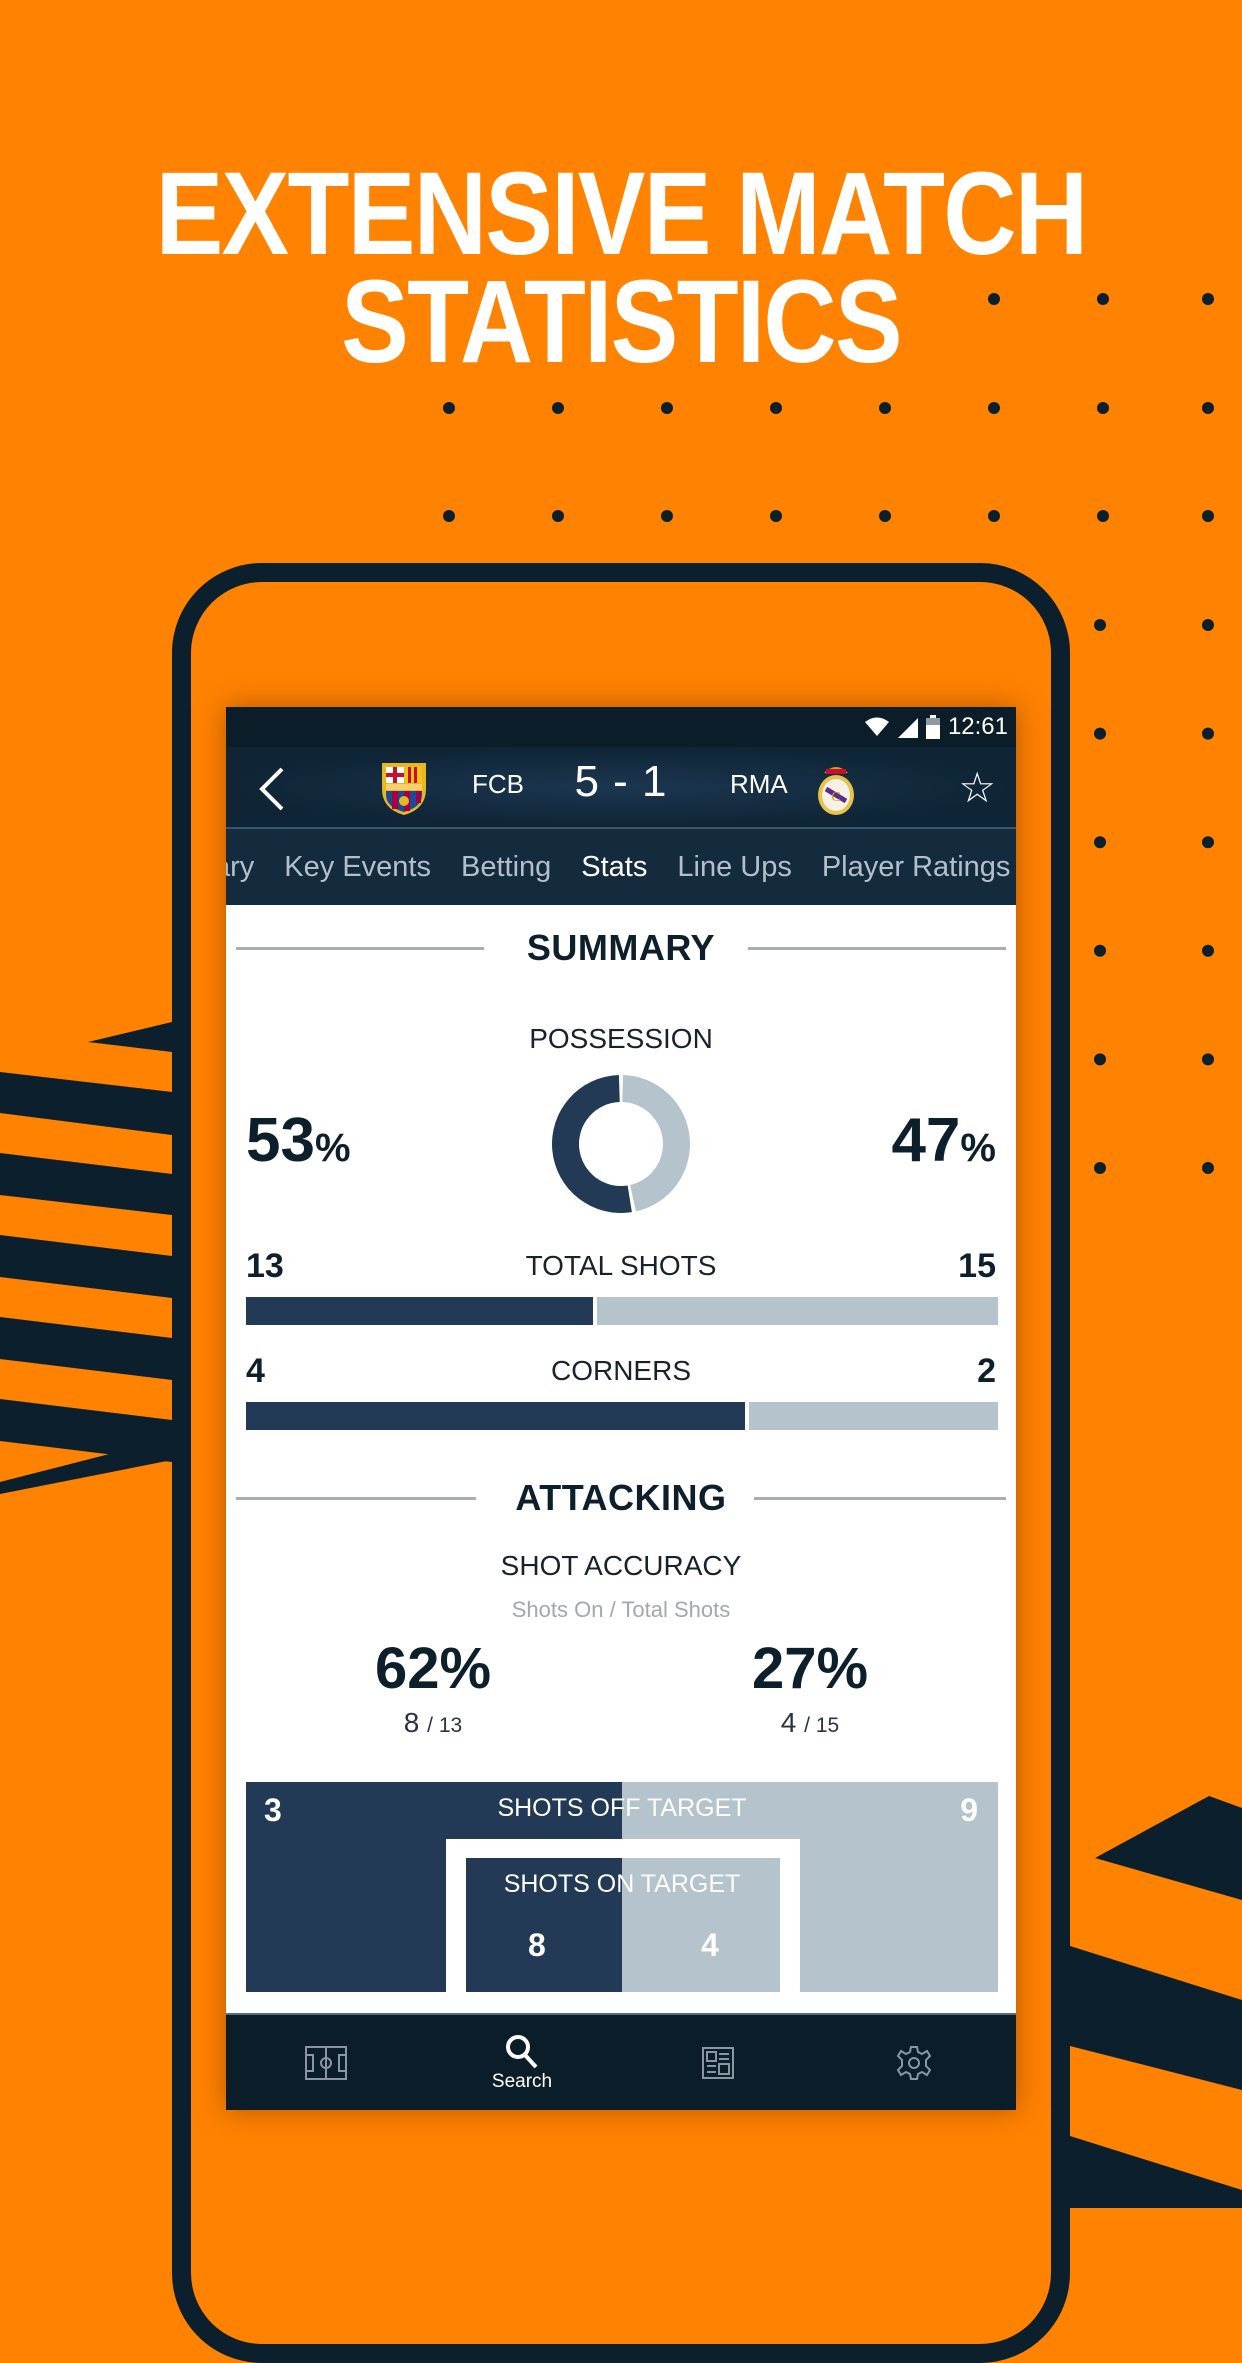  What do you see at coordinates (877, 727) in the screenshot?
I see `wifi-icon` at bounding box center [877, 727].